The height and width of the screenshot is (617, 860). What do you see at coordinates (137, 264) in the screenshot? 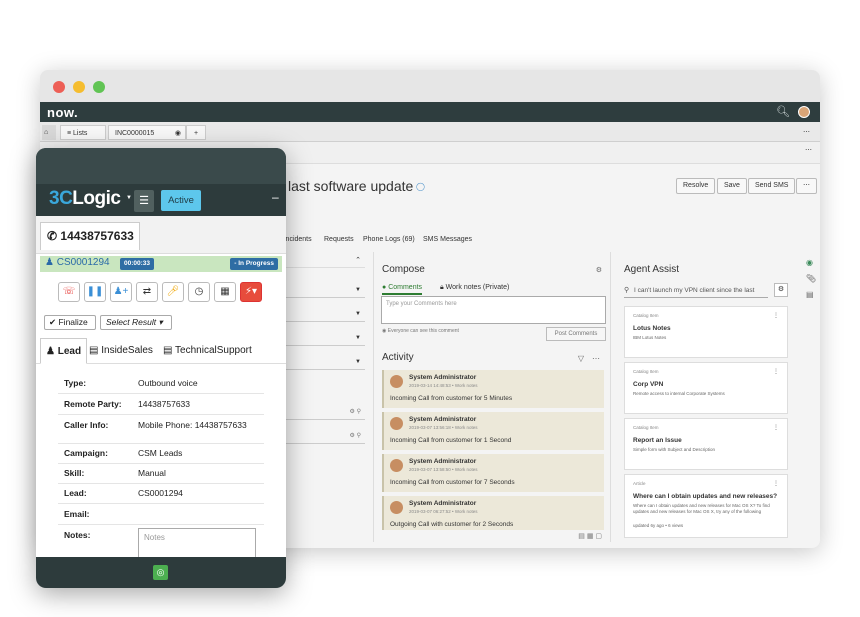
I see `call-timer: 00:00:33` at bounding box center [137, 264].